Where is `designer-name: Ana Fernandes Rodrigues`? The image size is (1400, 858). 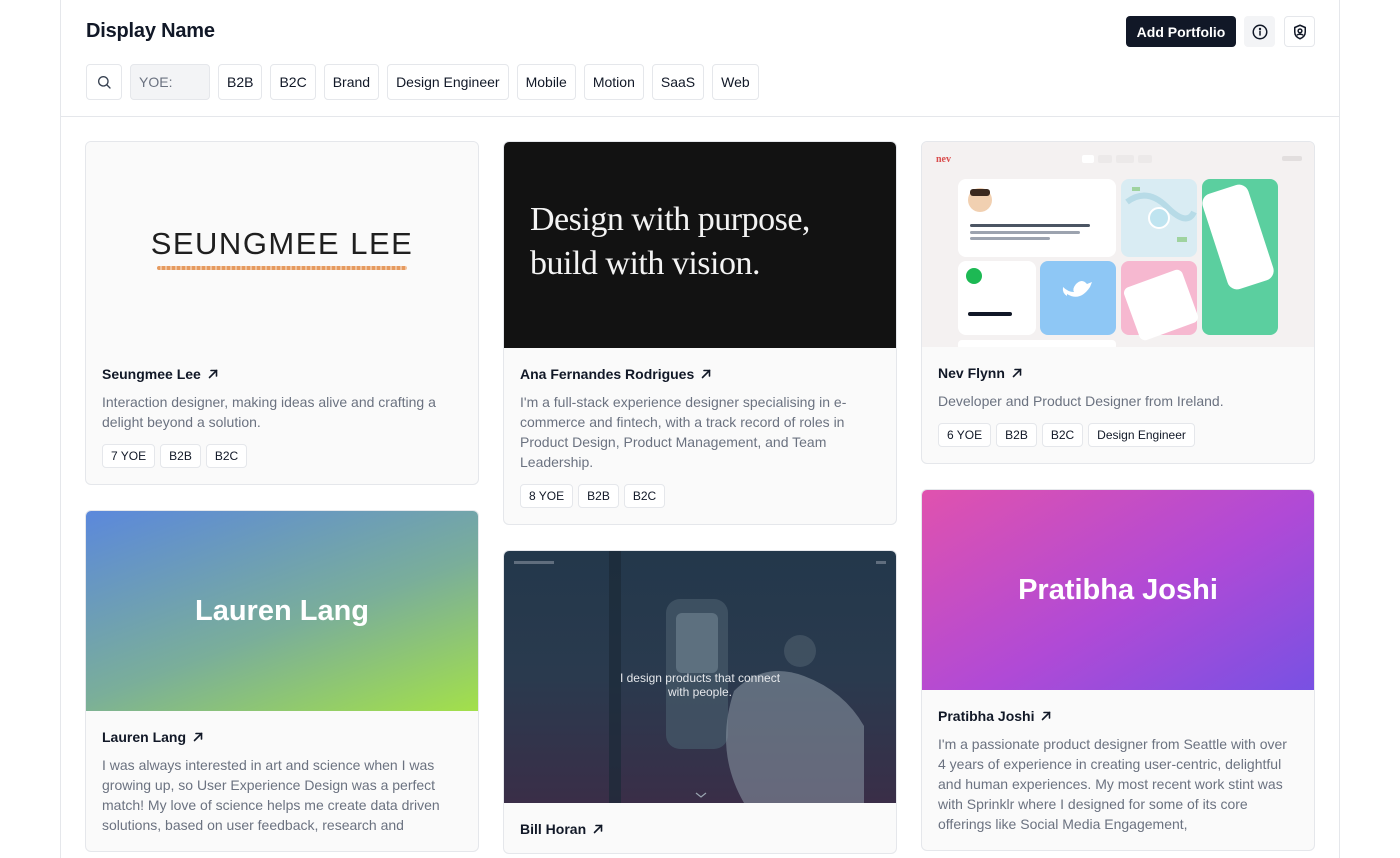 designer-name: Ana Fernandes Rodrigues is located at coordinates (607, 374).